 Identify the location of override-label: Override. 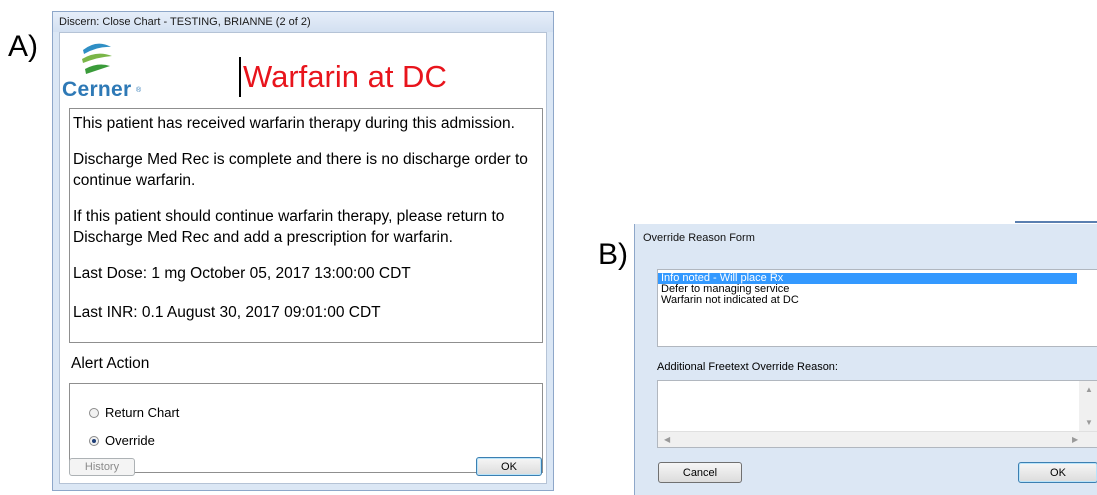
(130, 440).